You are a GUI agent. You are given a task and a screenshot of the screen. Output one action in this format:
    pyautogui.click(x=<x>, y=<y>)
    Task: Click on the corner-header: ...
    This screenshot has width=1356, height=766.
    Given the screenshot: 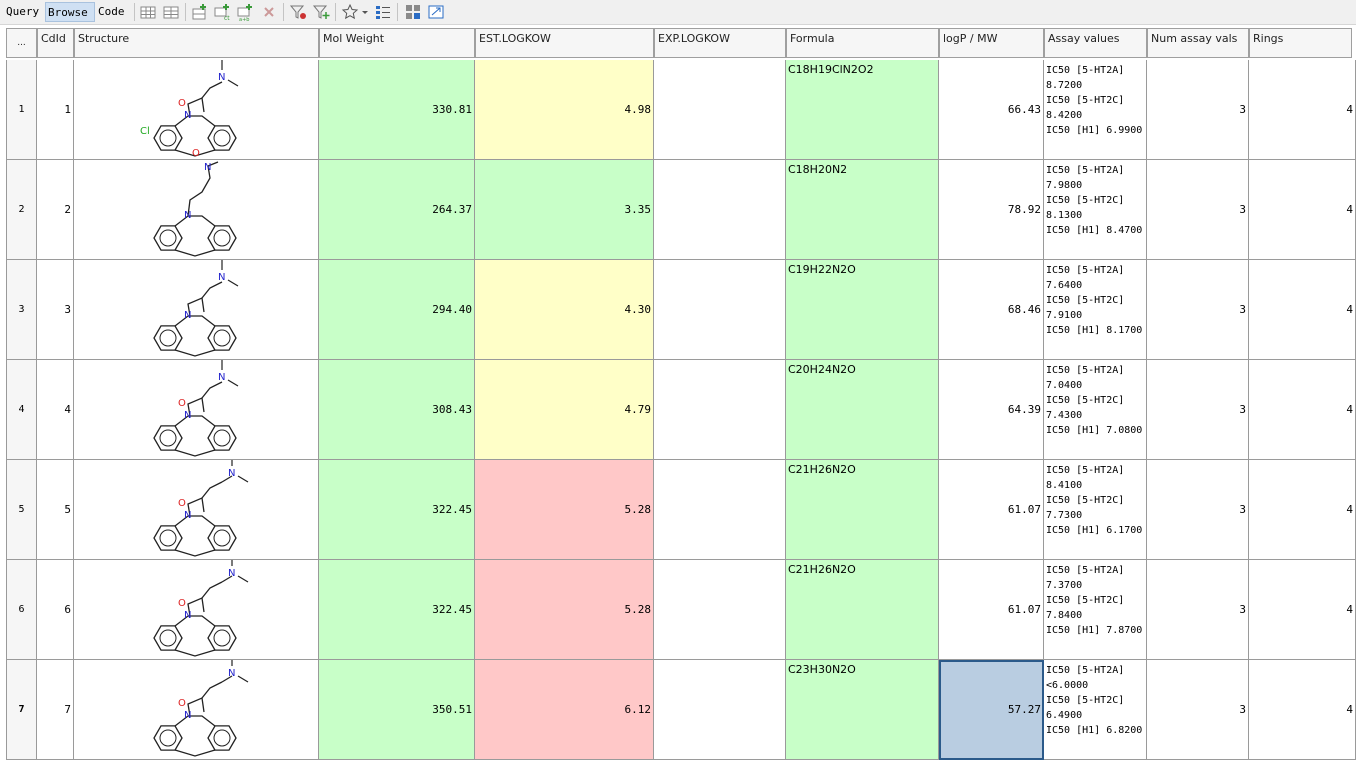 What is the action you would take?
    pyautogui.click(x=21, y=43)
    